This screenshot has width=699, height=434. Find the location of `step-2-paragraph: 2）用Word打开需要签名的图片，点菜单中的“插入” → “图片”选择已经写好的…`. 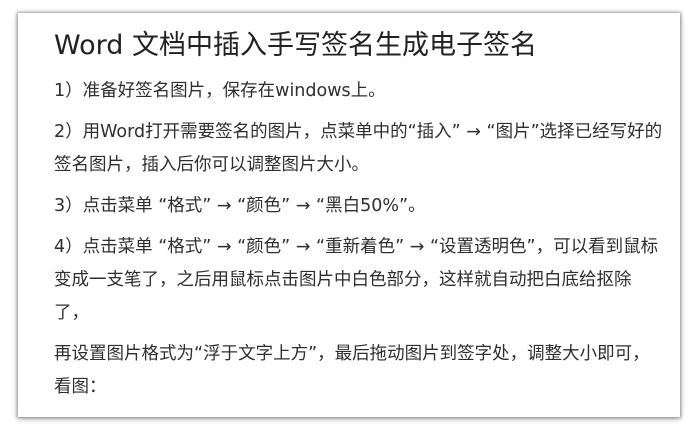

step-2-paragraph: 2）用Word打开需要签名的图片，点菜单中的“插入” → “图片”选择已经写好的… is located at coordinates (358, 148).